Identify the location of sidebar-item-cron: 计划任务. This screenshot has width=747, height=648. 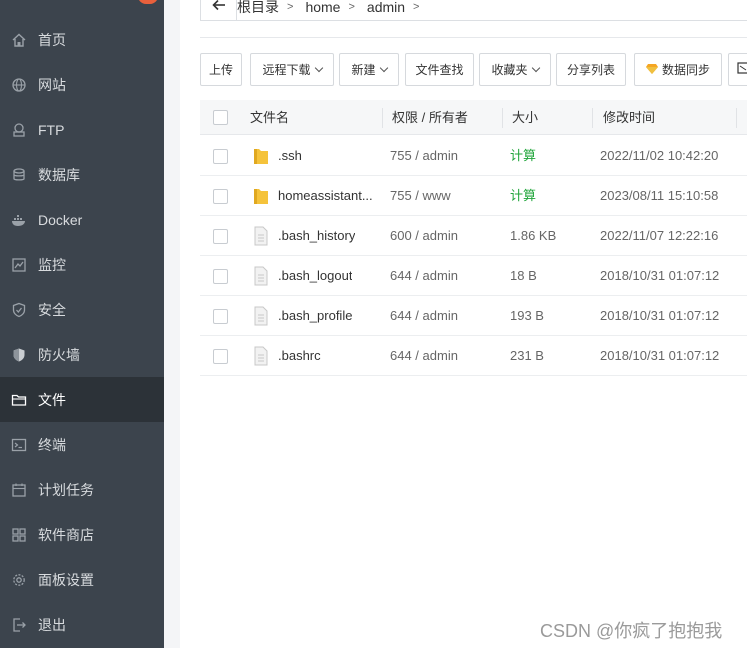
(82, 489).